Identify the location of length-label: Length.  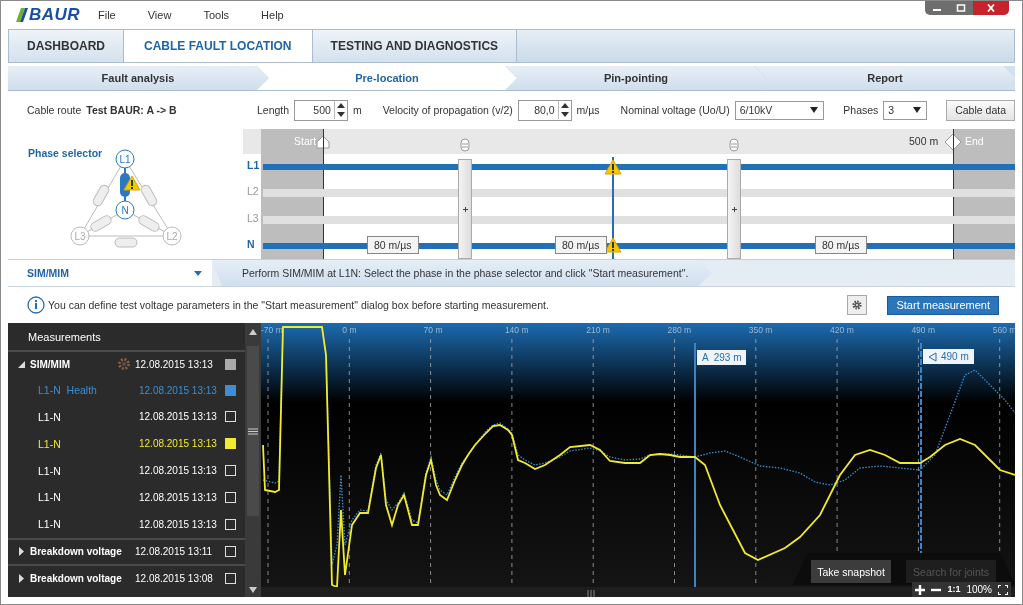
(273, 110).